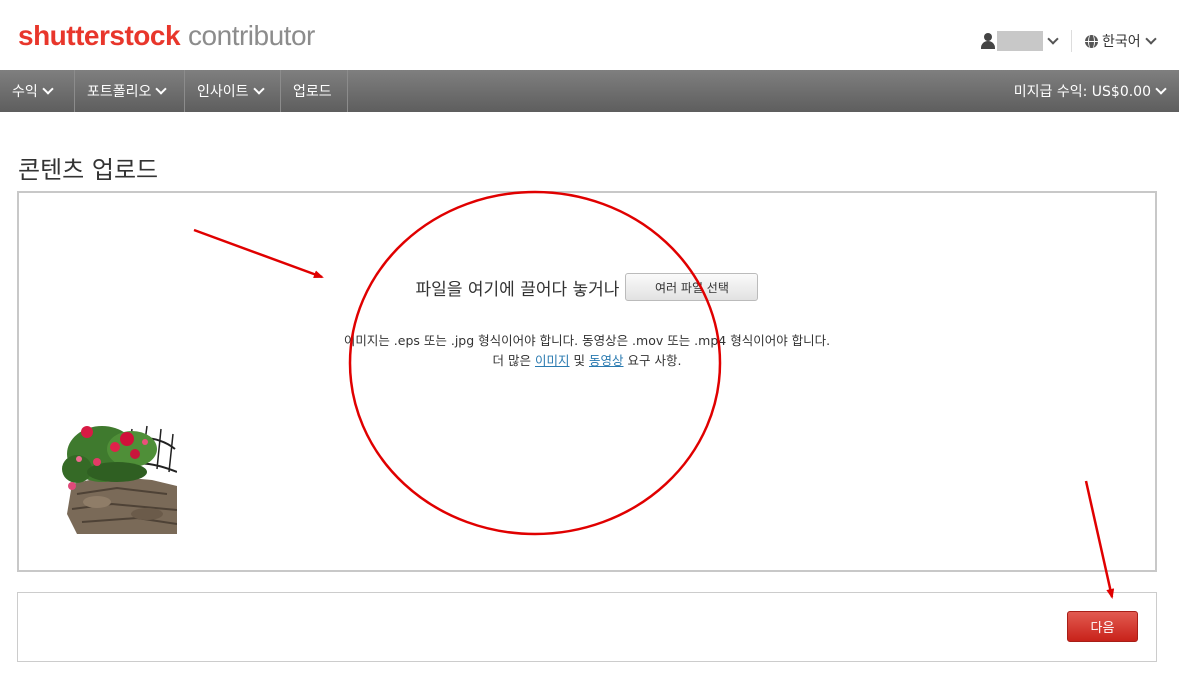 This screenshot has width=1179, height=693. Describe the element at coordinates (99, 35) in the screenshot. I see `logo-main-text: shutterstock` at that location.